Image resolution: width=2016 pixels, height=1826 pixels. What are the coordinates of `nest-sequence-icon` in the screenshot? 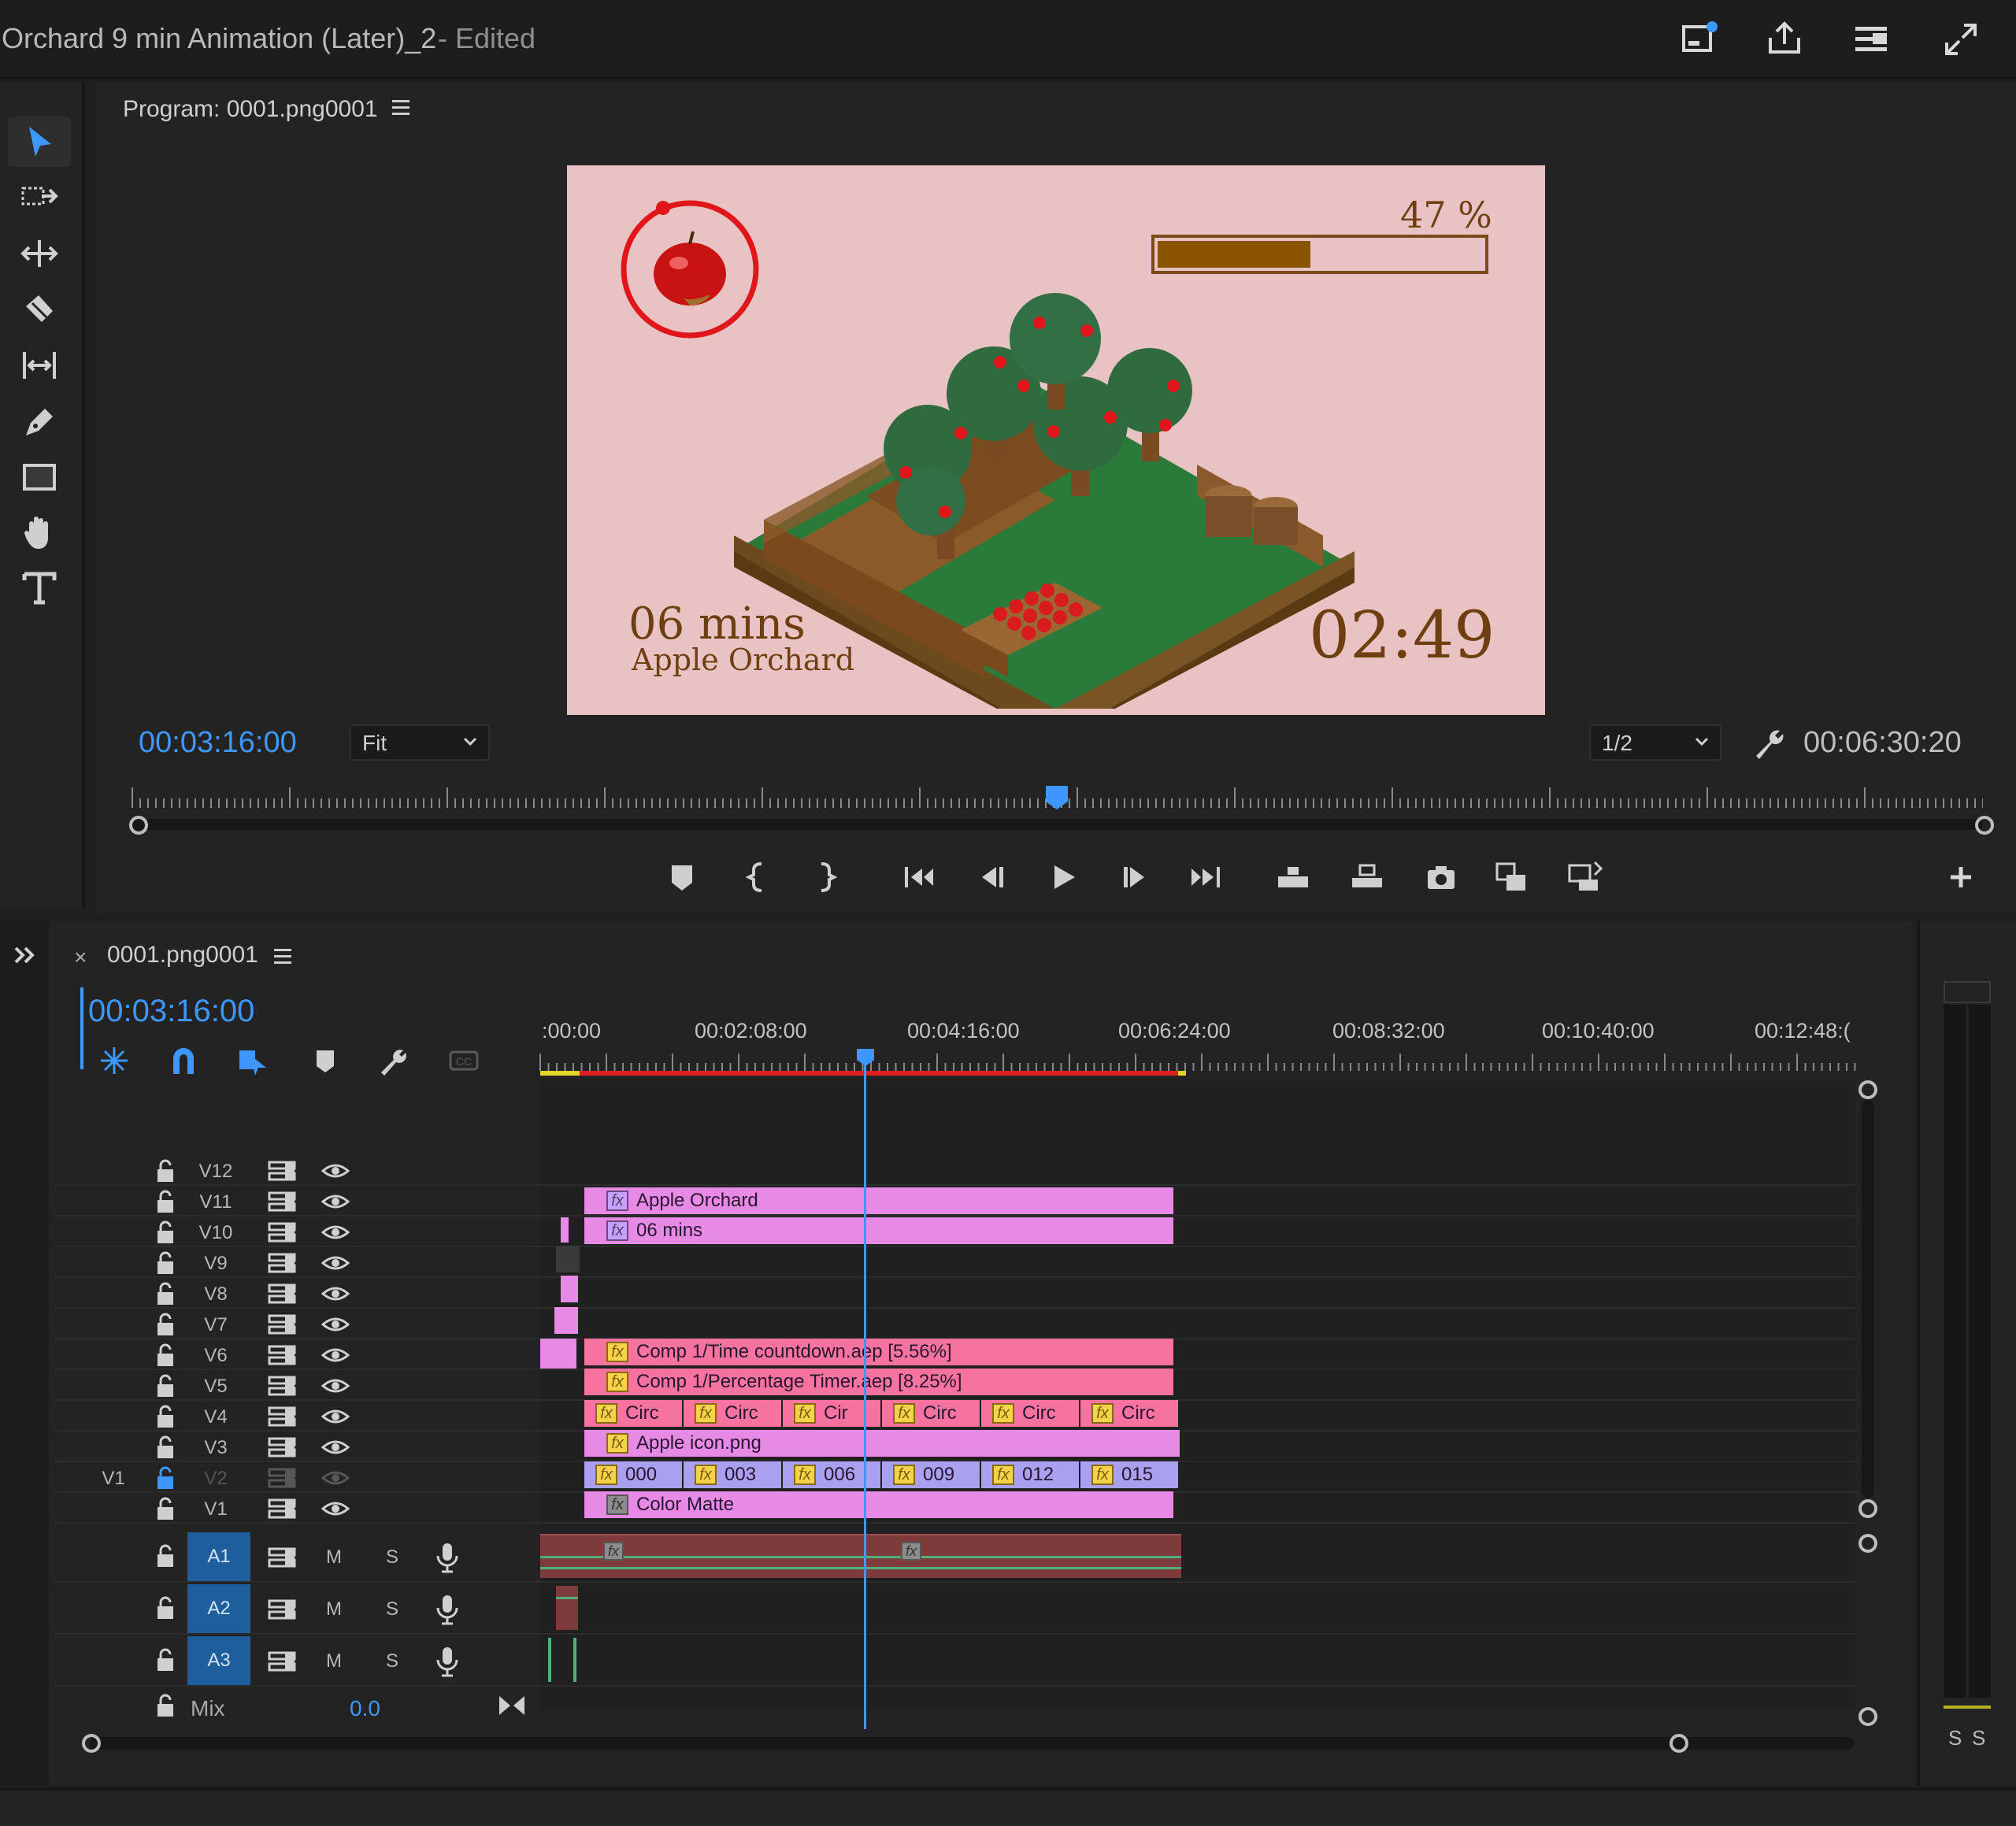 It's located at (114, 1060).